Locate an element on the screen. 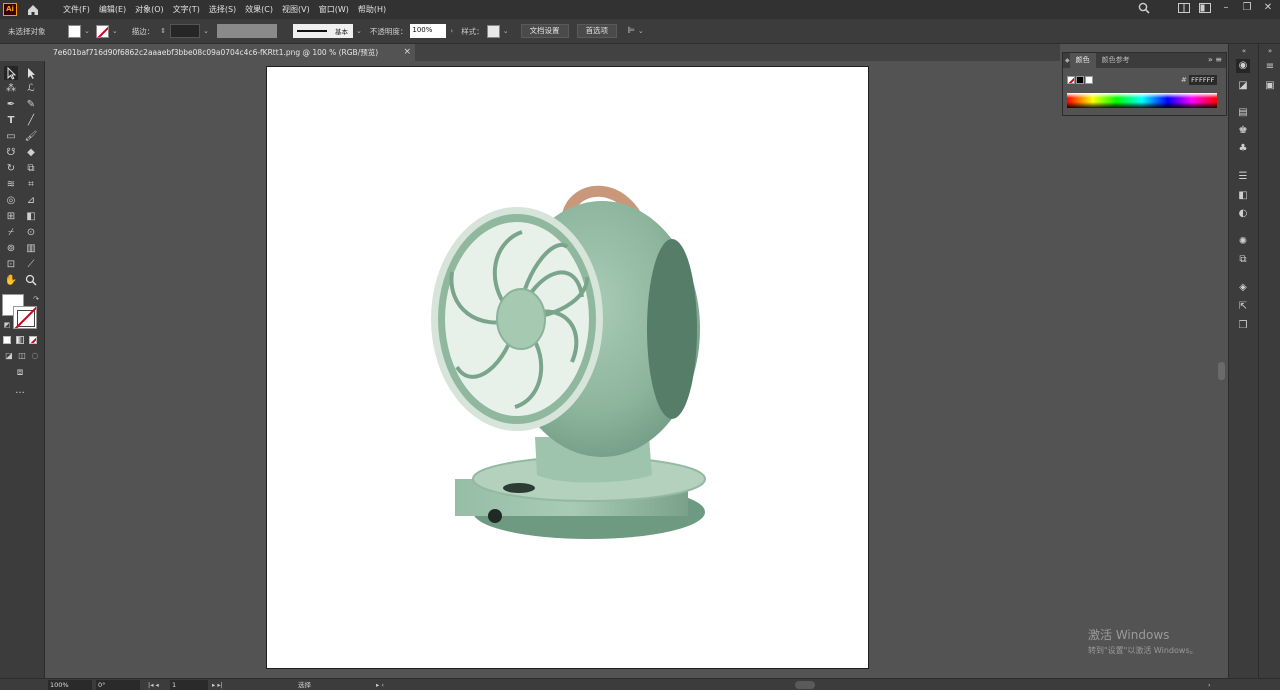  mesh-tool-icon: ⊞ is located at coordinates (11, 217).